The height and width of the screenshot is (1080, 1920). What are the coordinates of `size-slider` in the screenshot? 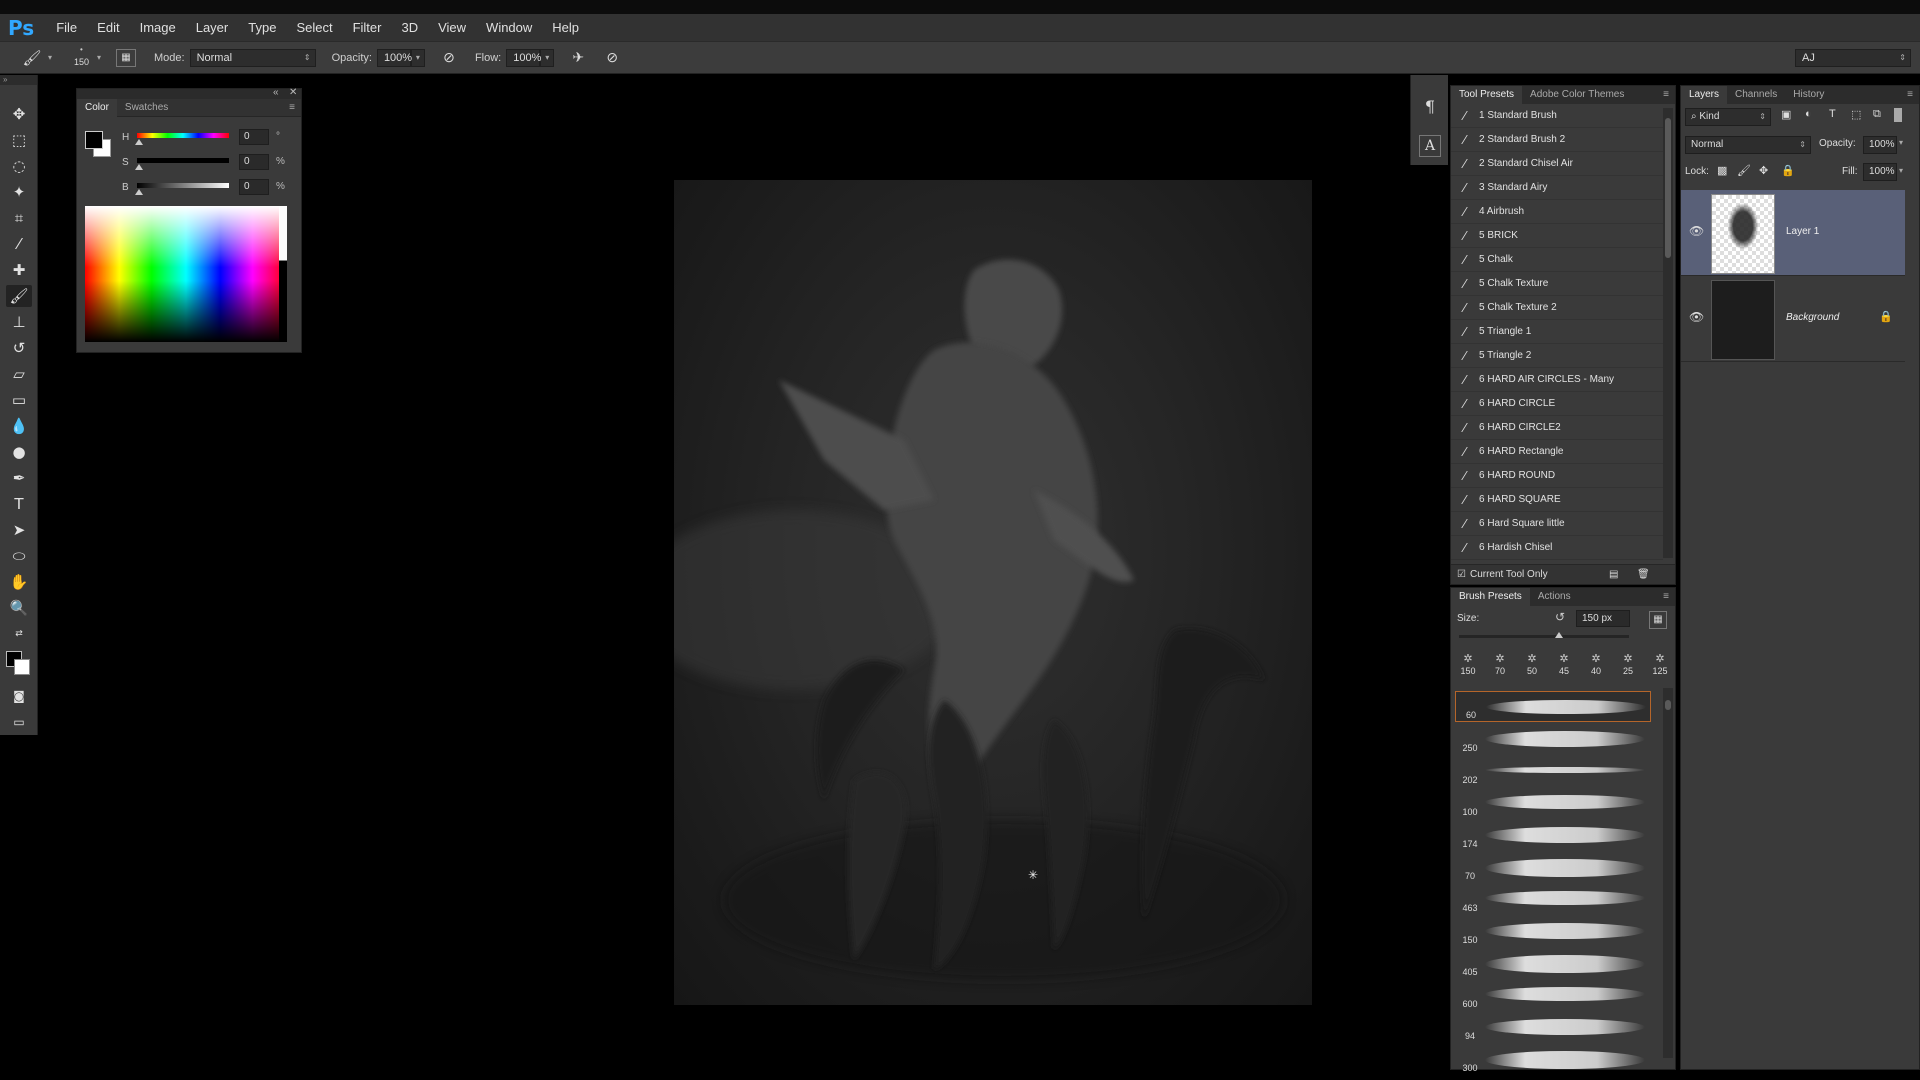 It's located at (1544, 636).